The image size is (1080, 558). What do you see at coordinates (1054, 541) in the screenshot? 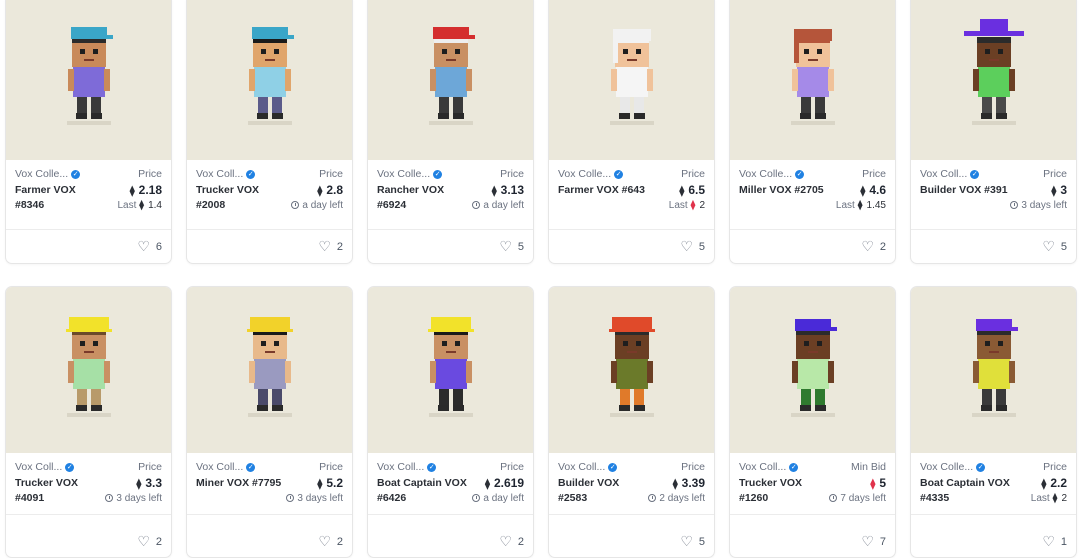
I see `favorite-button: ♡ 1` at bounding box center [1054, 541].